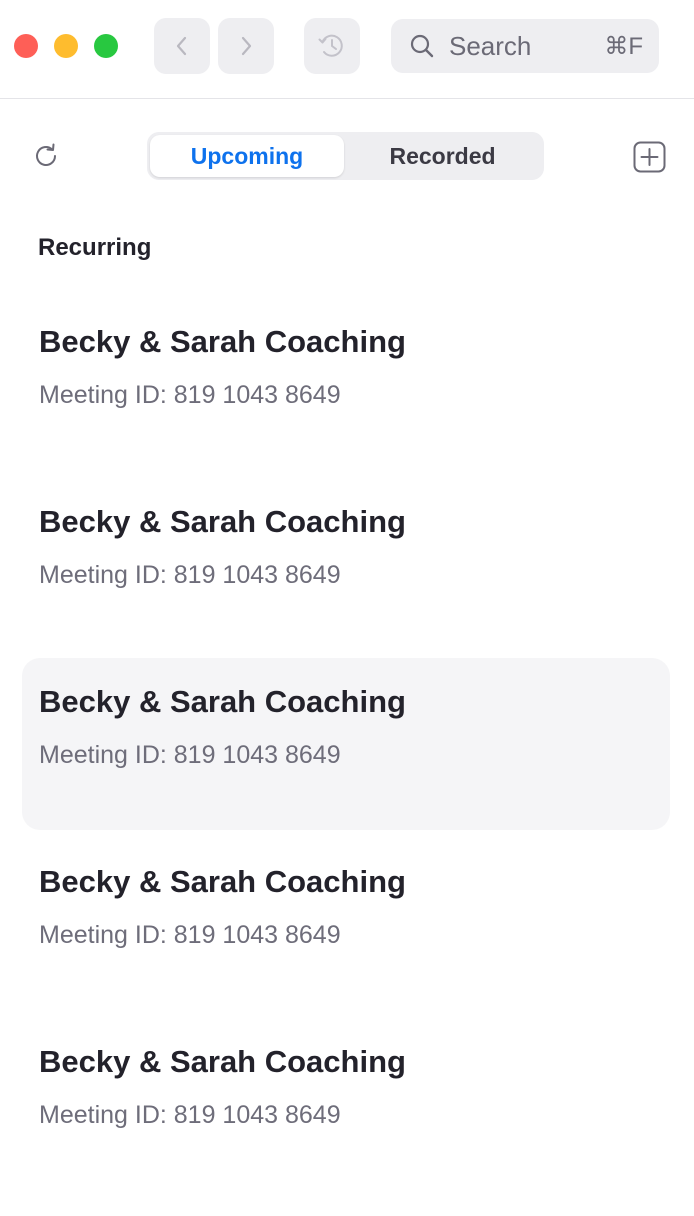  What do you see at coordinates (490, 45) in the screenshot?
I see `search-placeholder: Search` at bounding box center [490, 45].